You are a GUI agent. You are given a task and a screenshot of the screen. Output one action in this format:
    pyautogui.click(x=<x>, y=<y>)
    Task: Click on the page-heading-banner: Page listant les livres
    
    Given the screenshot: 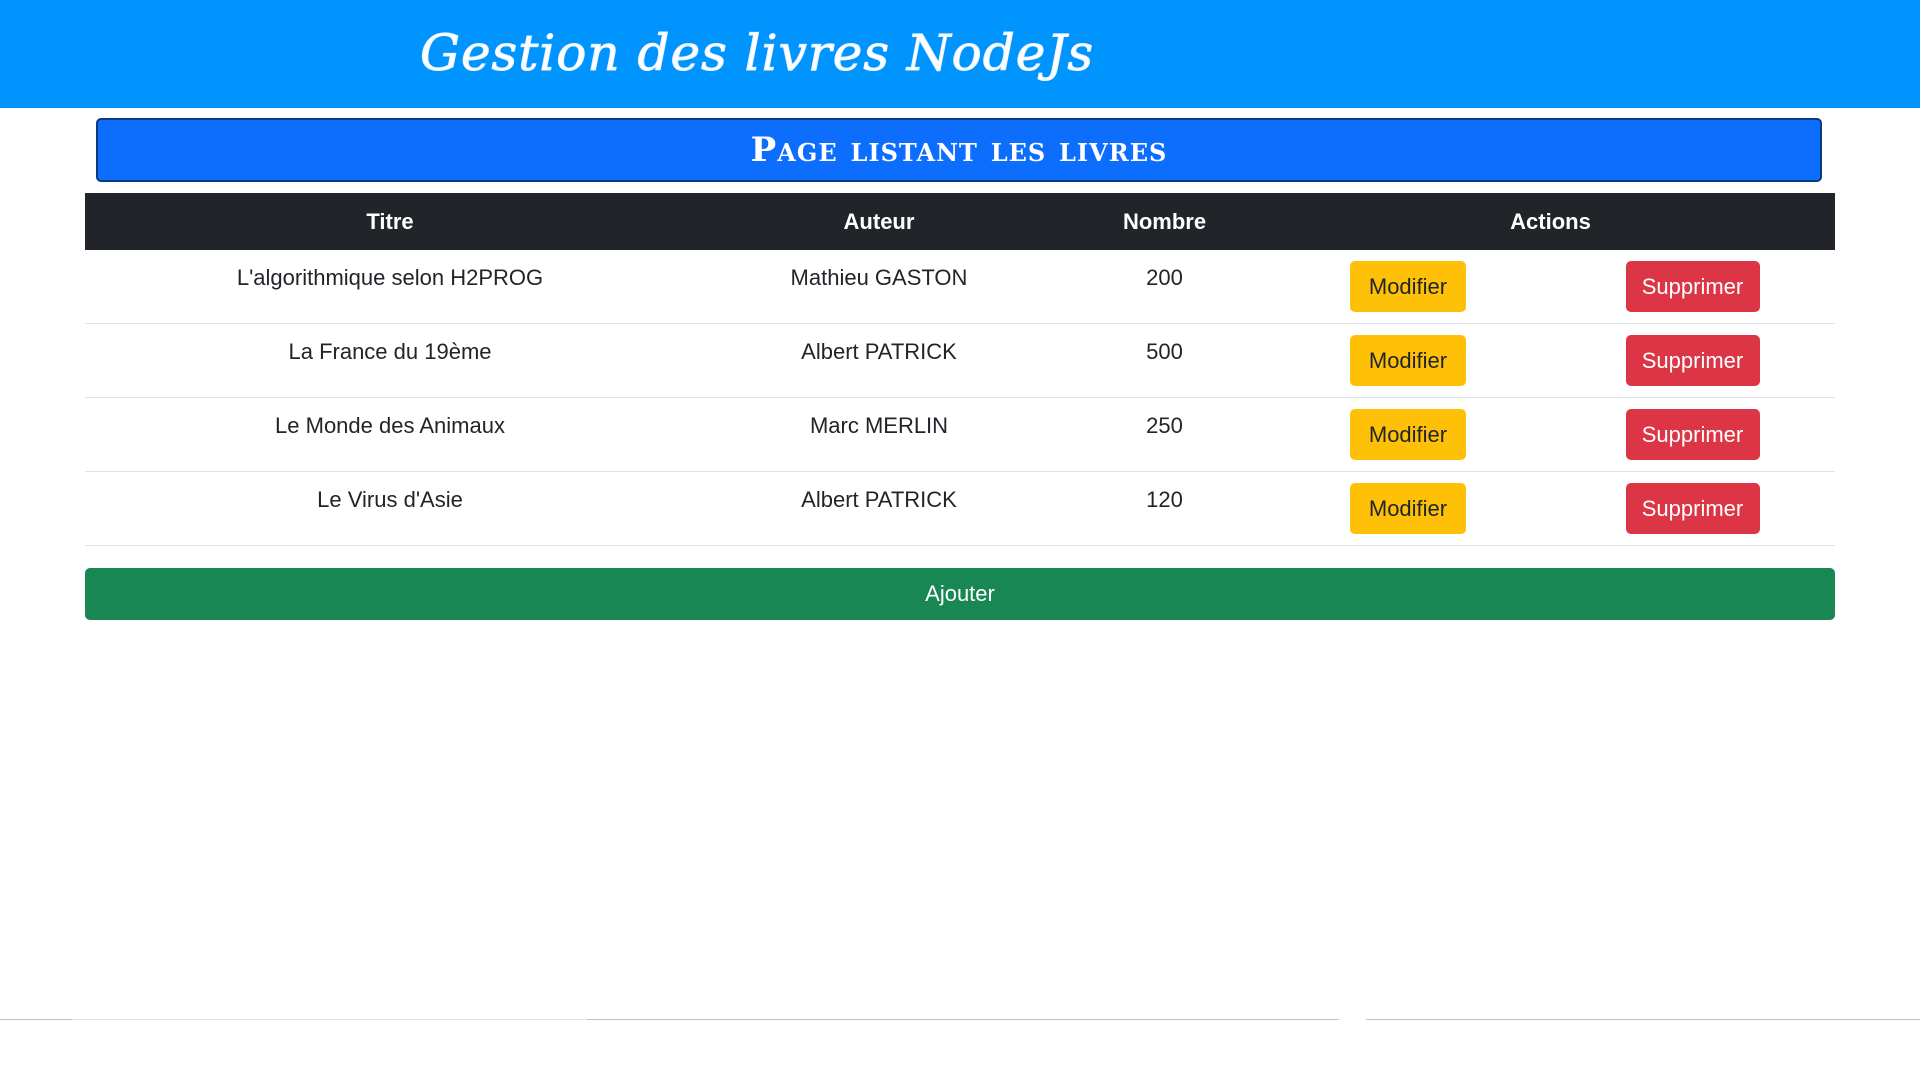 What is the action you would take?
    pyautogui.click(x=959, y=150)
    